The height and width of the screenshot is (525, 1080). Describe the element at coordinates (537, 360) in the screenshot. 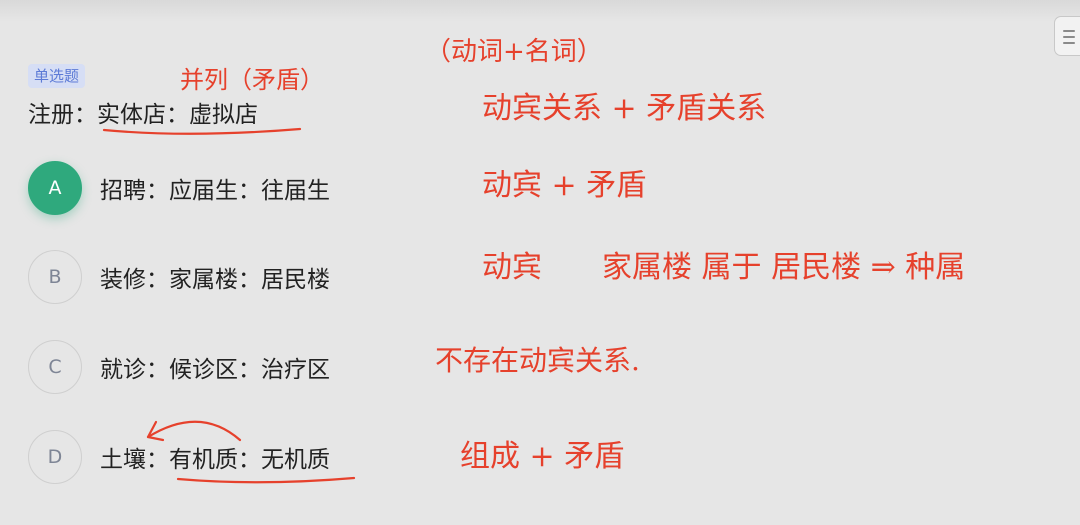

I see `option-c-note: 不存在动宾关系.` at that location.